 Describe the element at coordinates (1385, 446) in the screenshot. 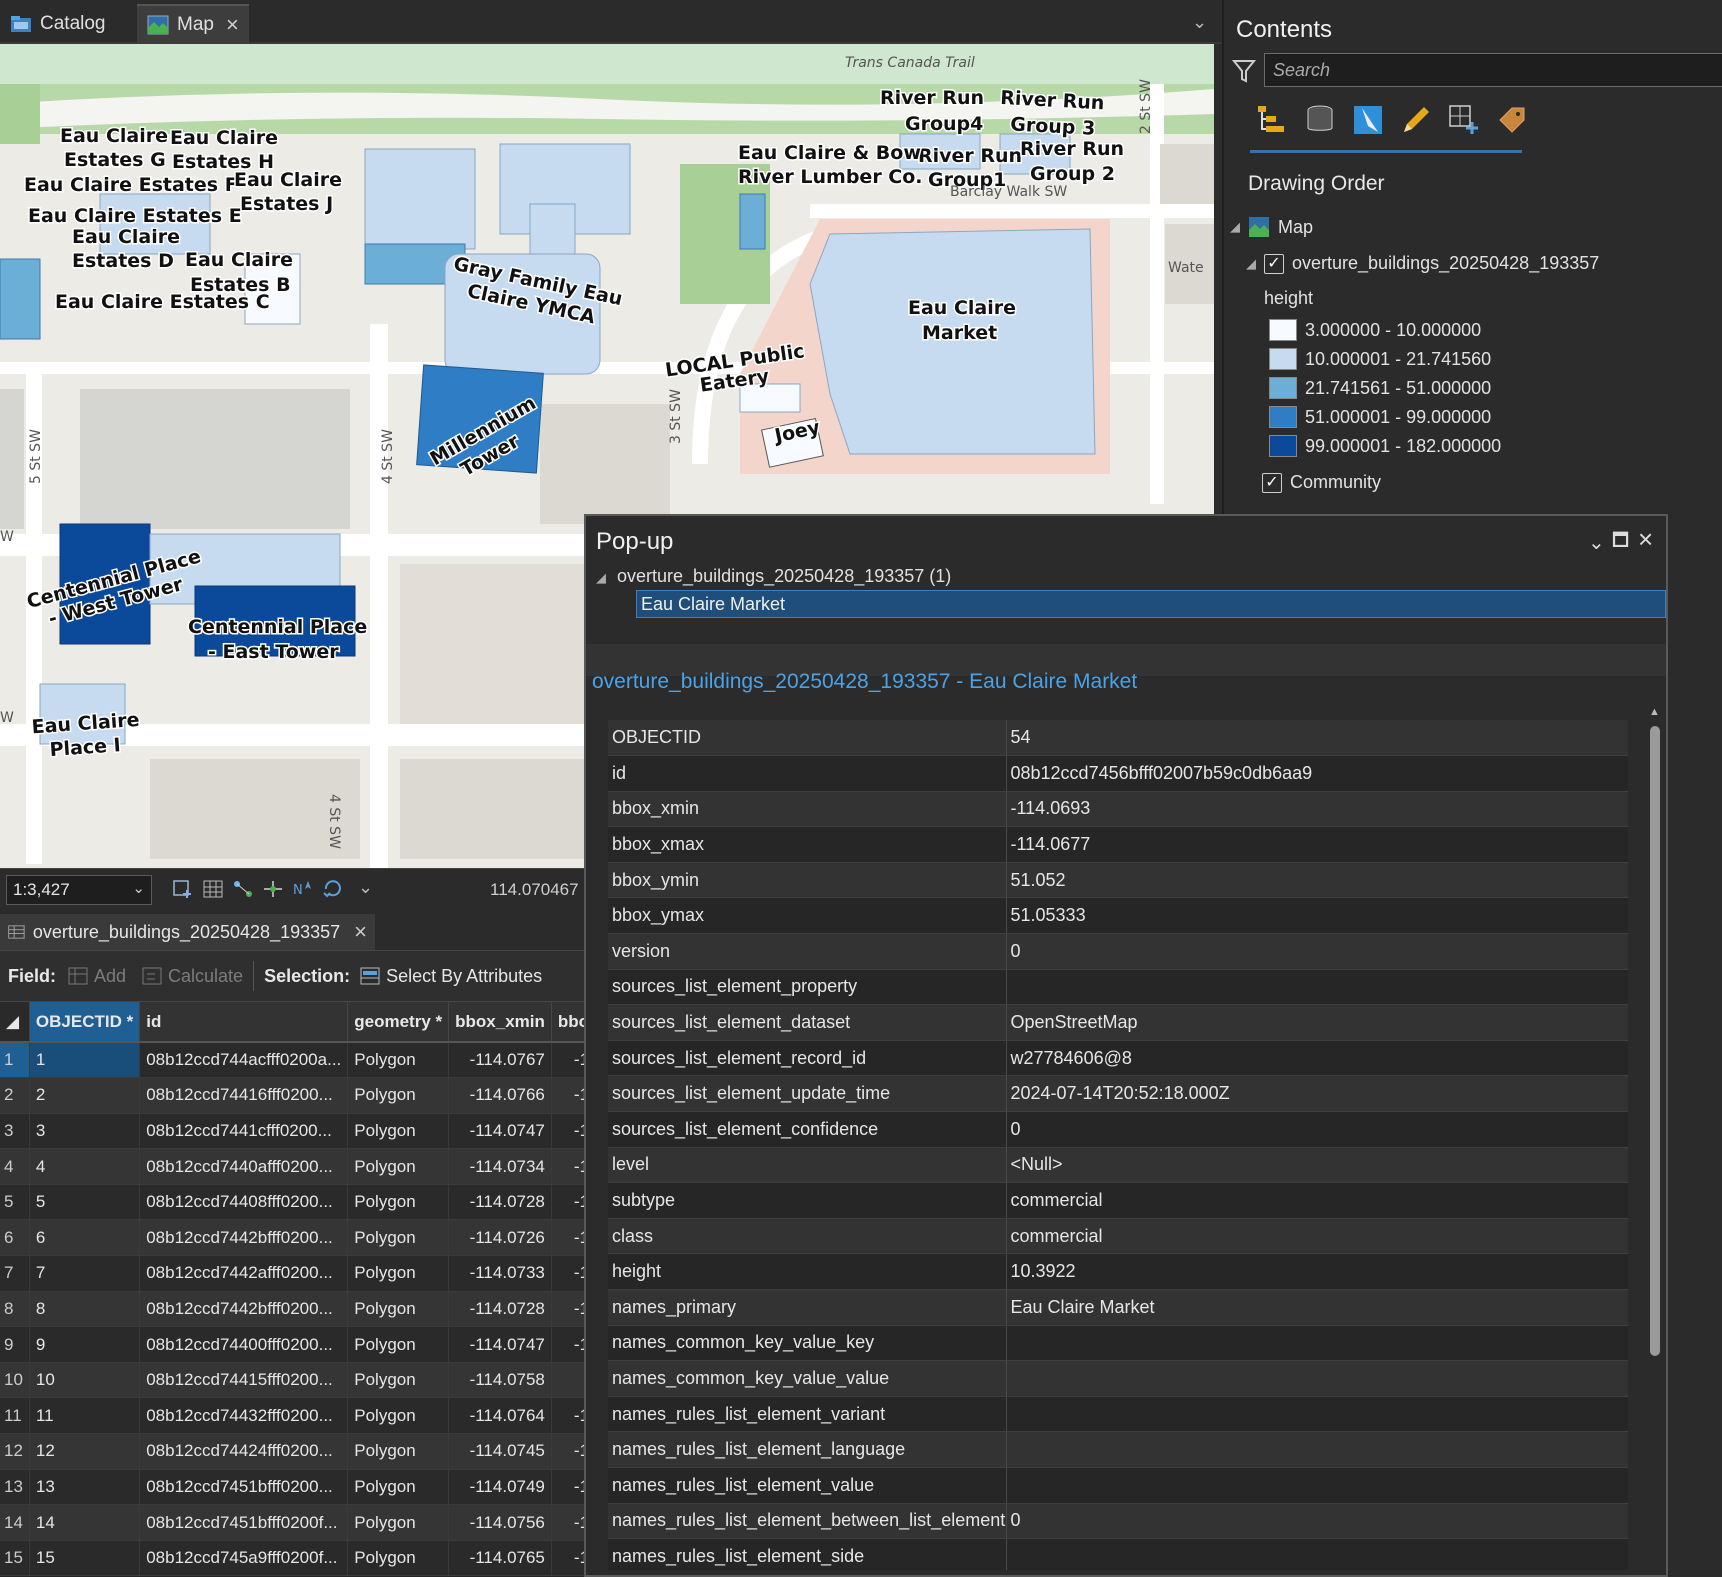

I see `legend-class: 99.000001 - 182.000000` at that location.